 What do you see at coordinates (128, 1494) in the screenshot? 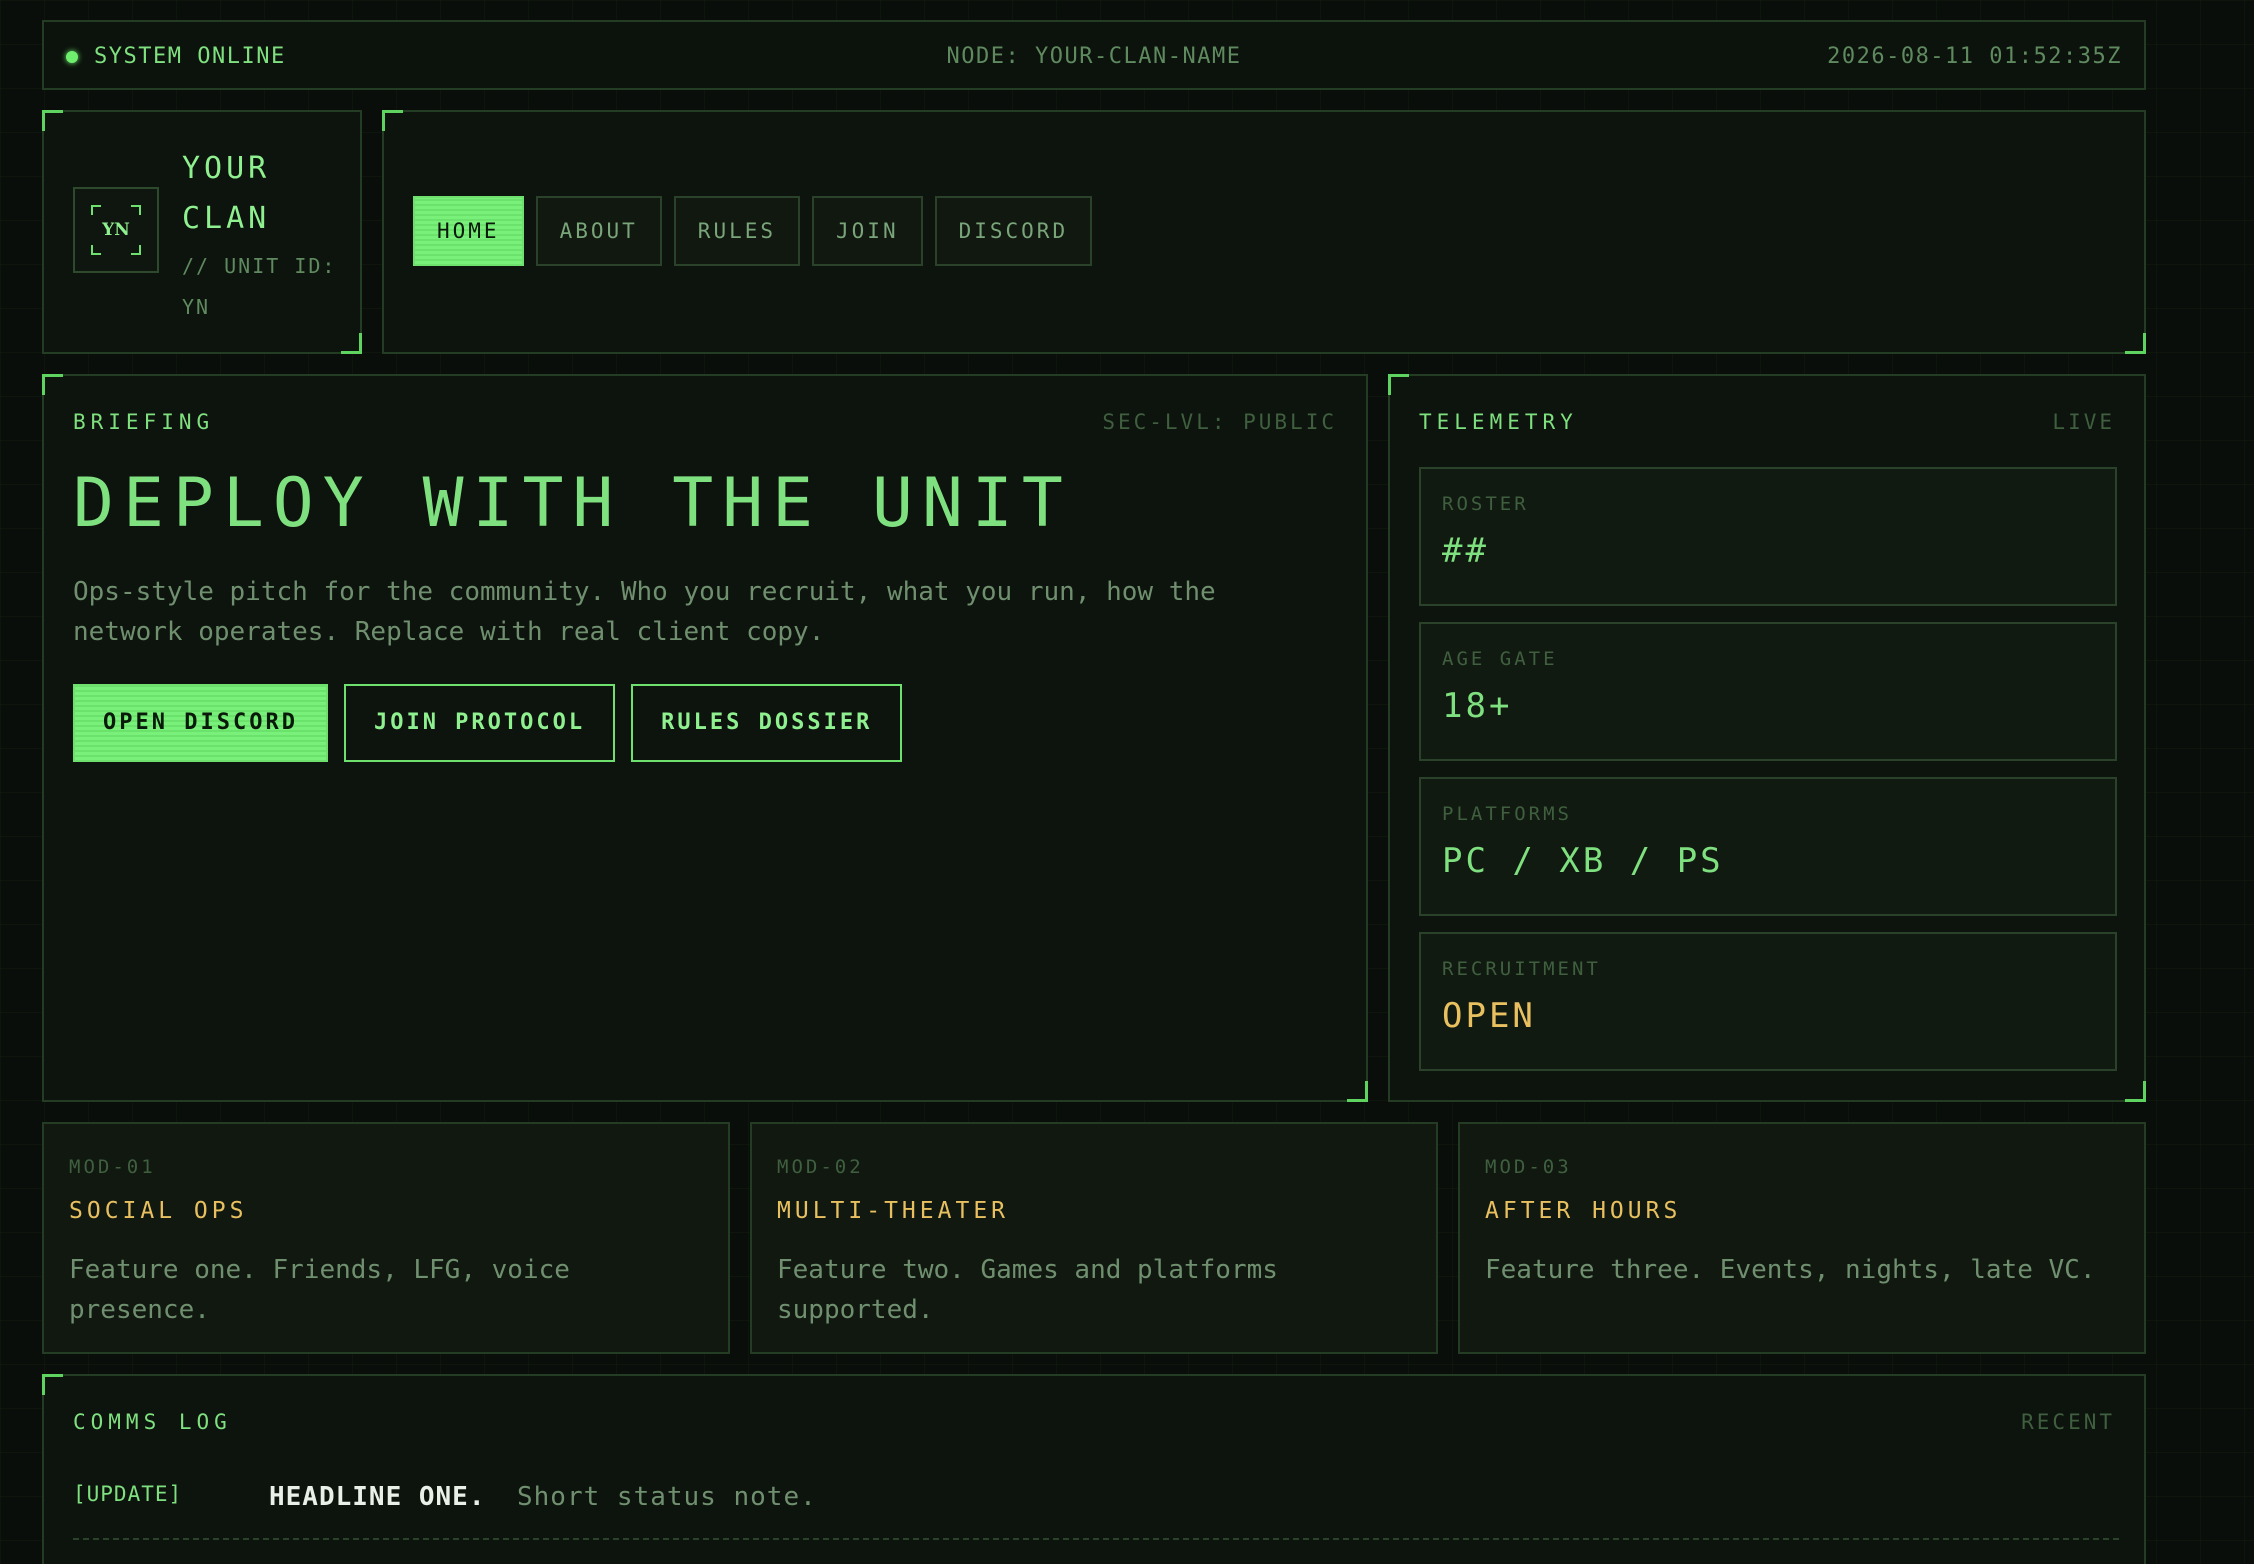
I see `log-tag: [UPDATE]` at bounding box center [128, 1494].